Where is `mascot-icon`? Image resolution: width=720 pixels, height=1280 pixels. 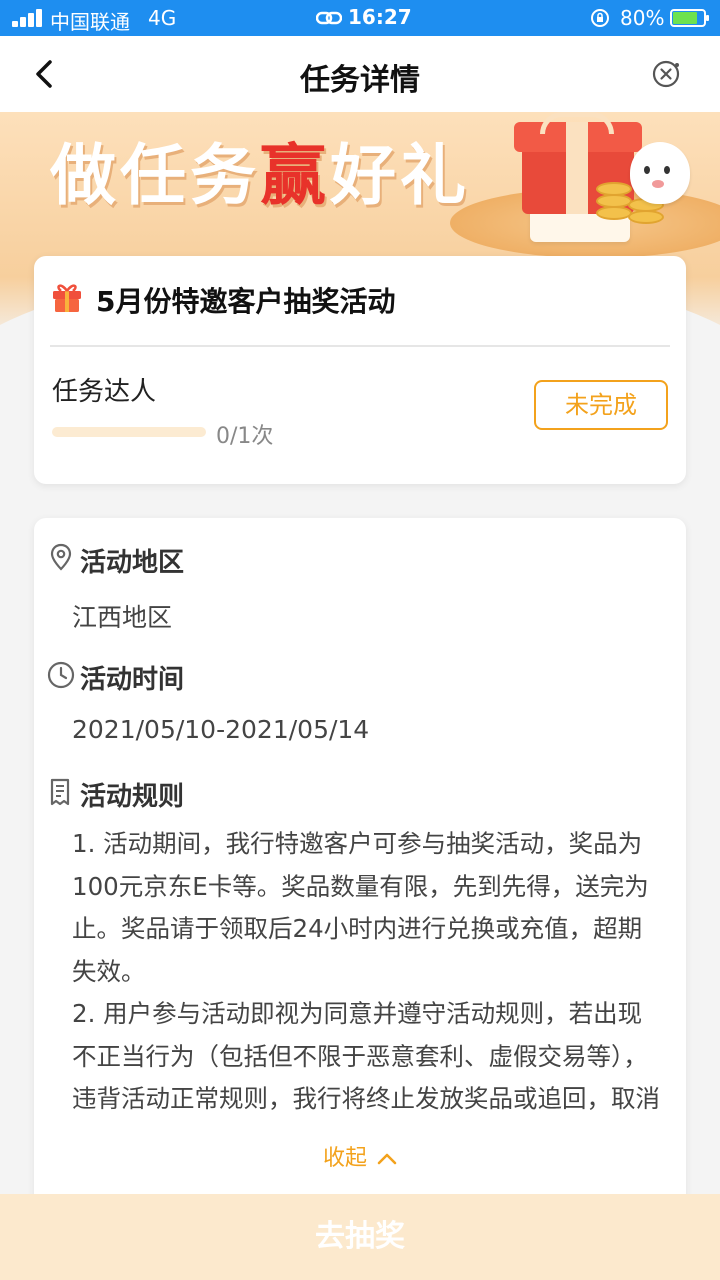 mascot-icon is located at coordinates (660, 173).